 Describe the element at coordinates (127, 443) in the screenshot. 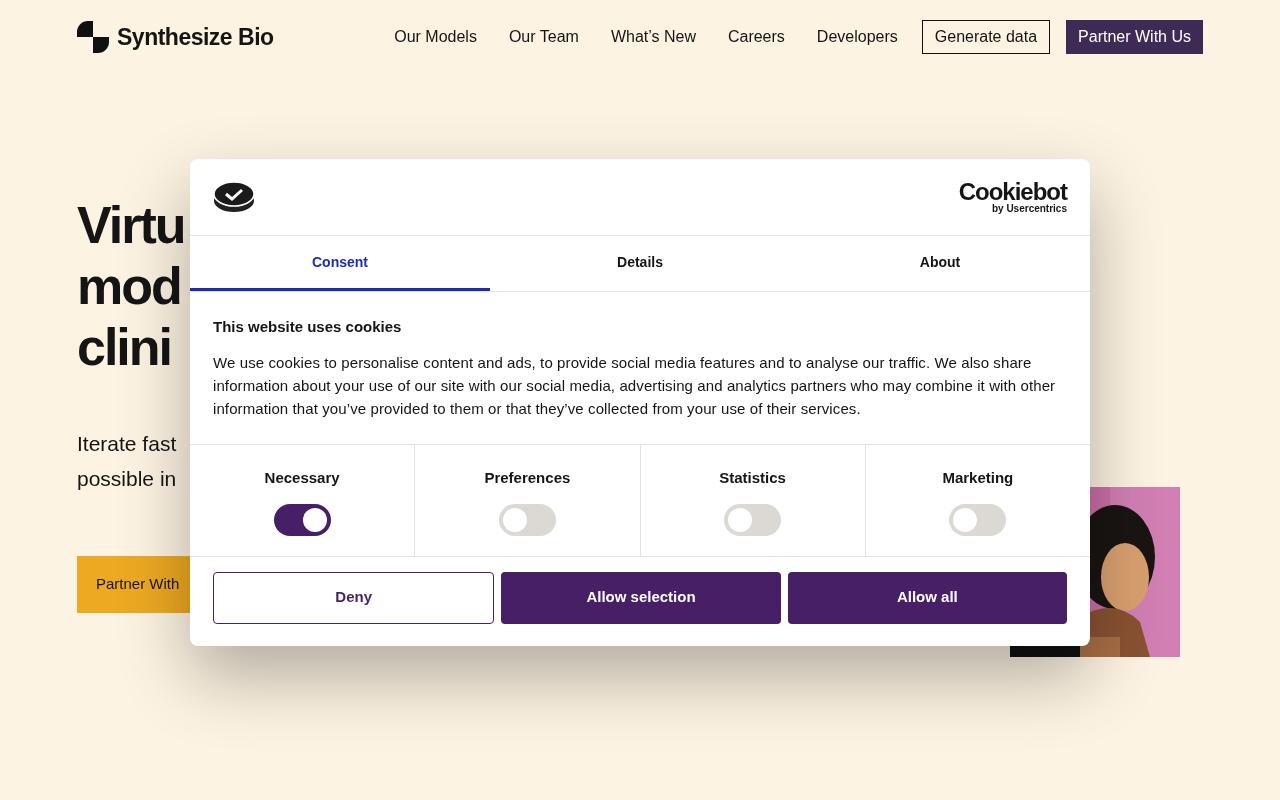

I see `hero-subtitle: Iterate fast` at that location.